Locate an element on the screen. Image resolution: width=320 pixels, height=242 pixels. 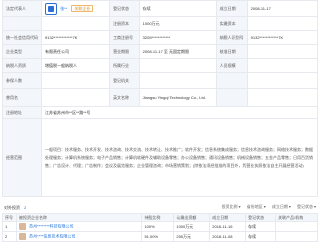
row-amount: 1000万元 is located at coordinates (192, 226).